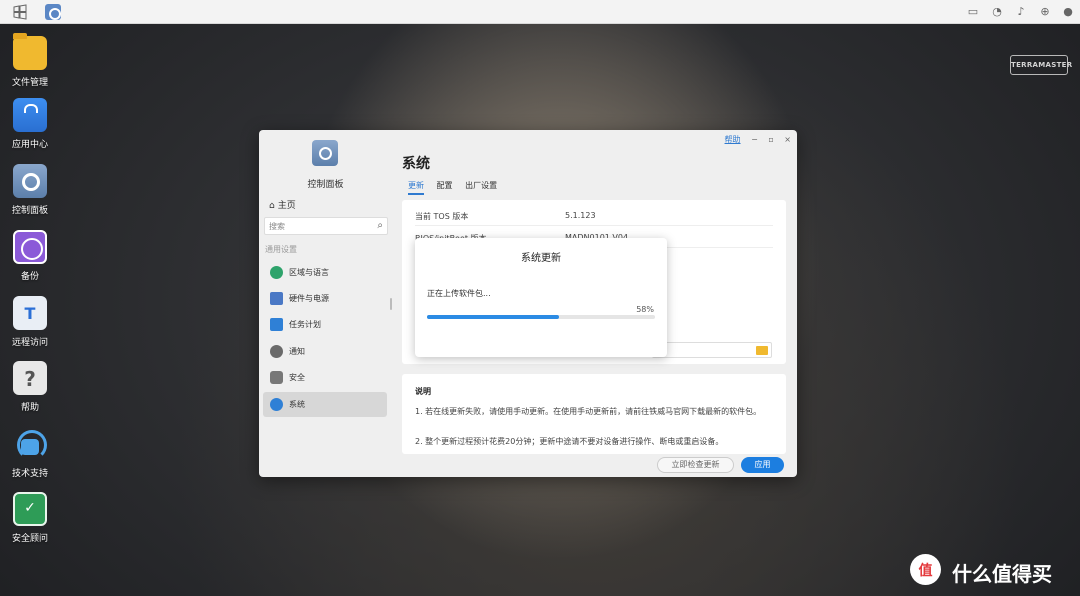 The width and height of the screenshot is (1080, 596). I want to click on tab-update: 更新, so click(416, 187).